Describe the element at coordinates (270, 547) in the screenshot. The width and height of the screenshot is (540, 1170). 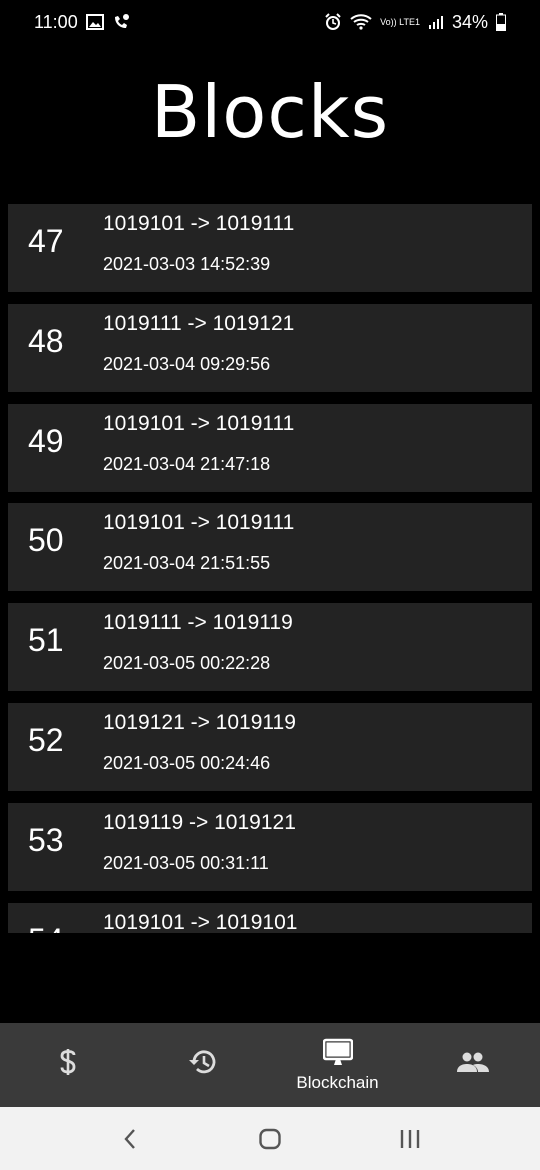
I see `block-list-item: 50 1019101 -> 1019111 2021-03-04 21:51:55` at that location.